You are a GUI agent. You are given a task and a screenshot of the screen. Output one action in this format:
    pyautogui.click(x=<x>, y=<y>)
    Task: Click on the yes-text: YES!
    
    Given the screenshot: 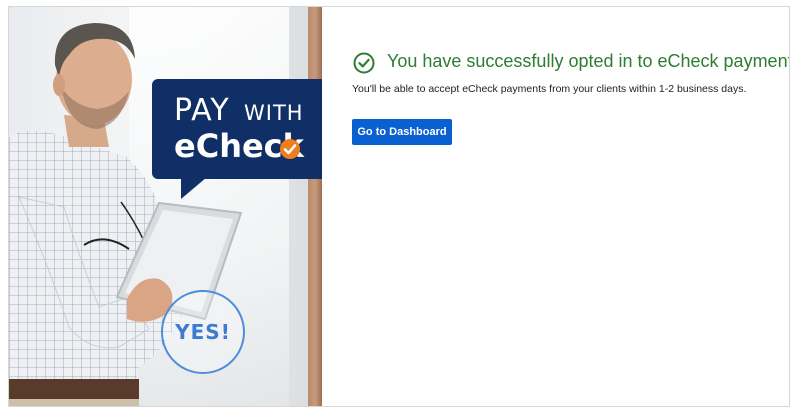 What is the action you would take?
    pyautogui.click(x=203, y=332)
    